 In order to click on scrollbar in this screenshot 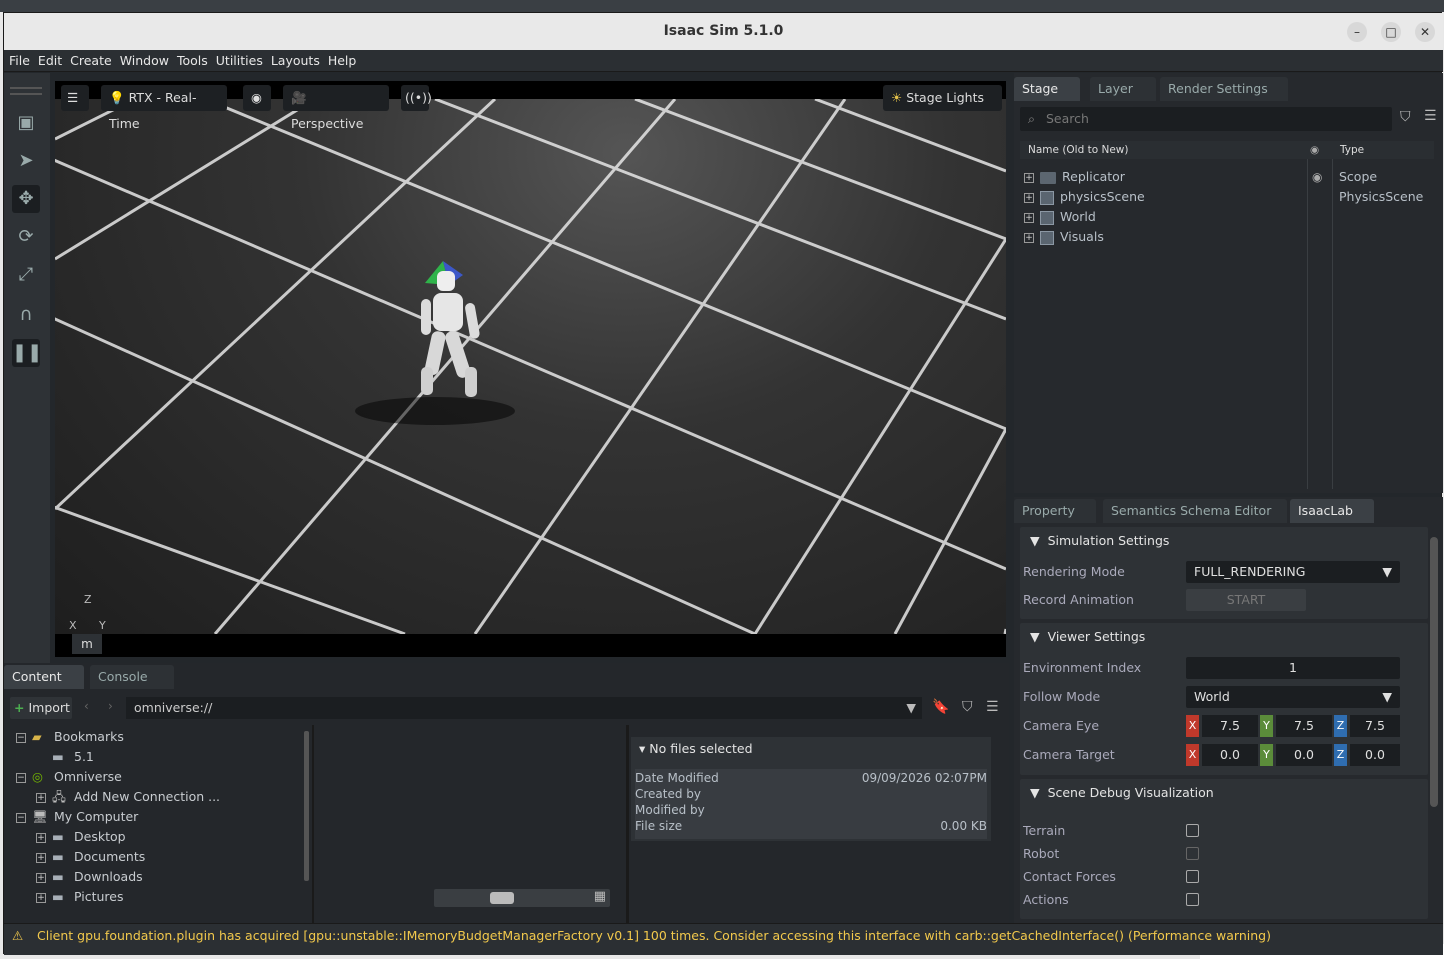, I will do `click(1434, 672)`.